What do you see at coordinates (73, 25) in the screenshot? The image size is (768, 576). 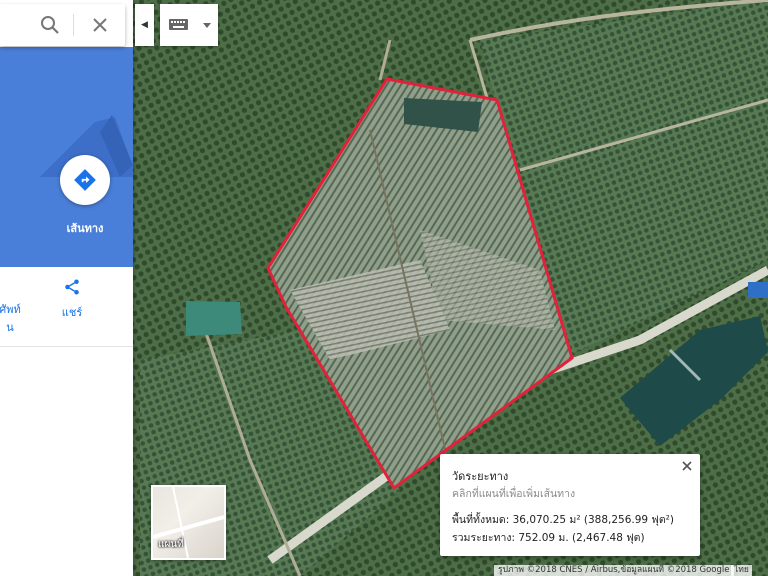 I see `search-separator` at bounding box center [73, 25].